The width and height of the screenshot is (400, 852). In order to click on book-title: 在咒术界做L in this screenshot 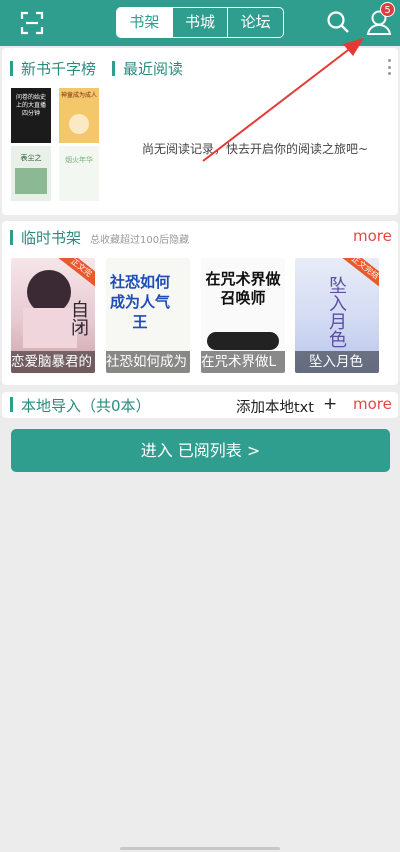, I will do `click(243, 362)`.